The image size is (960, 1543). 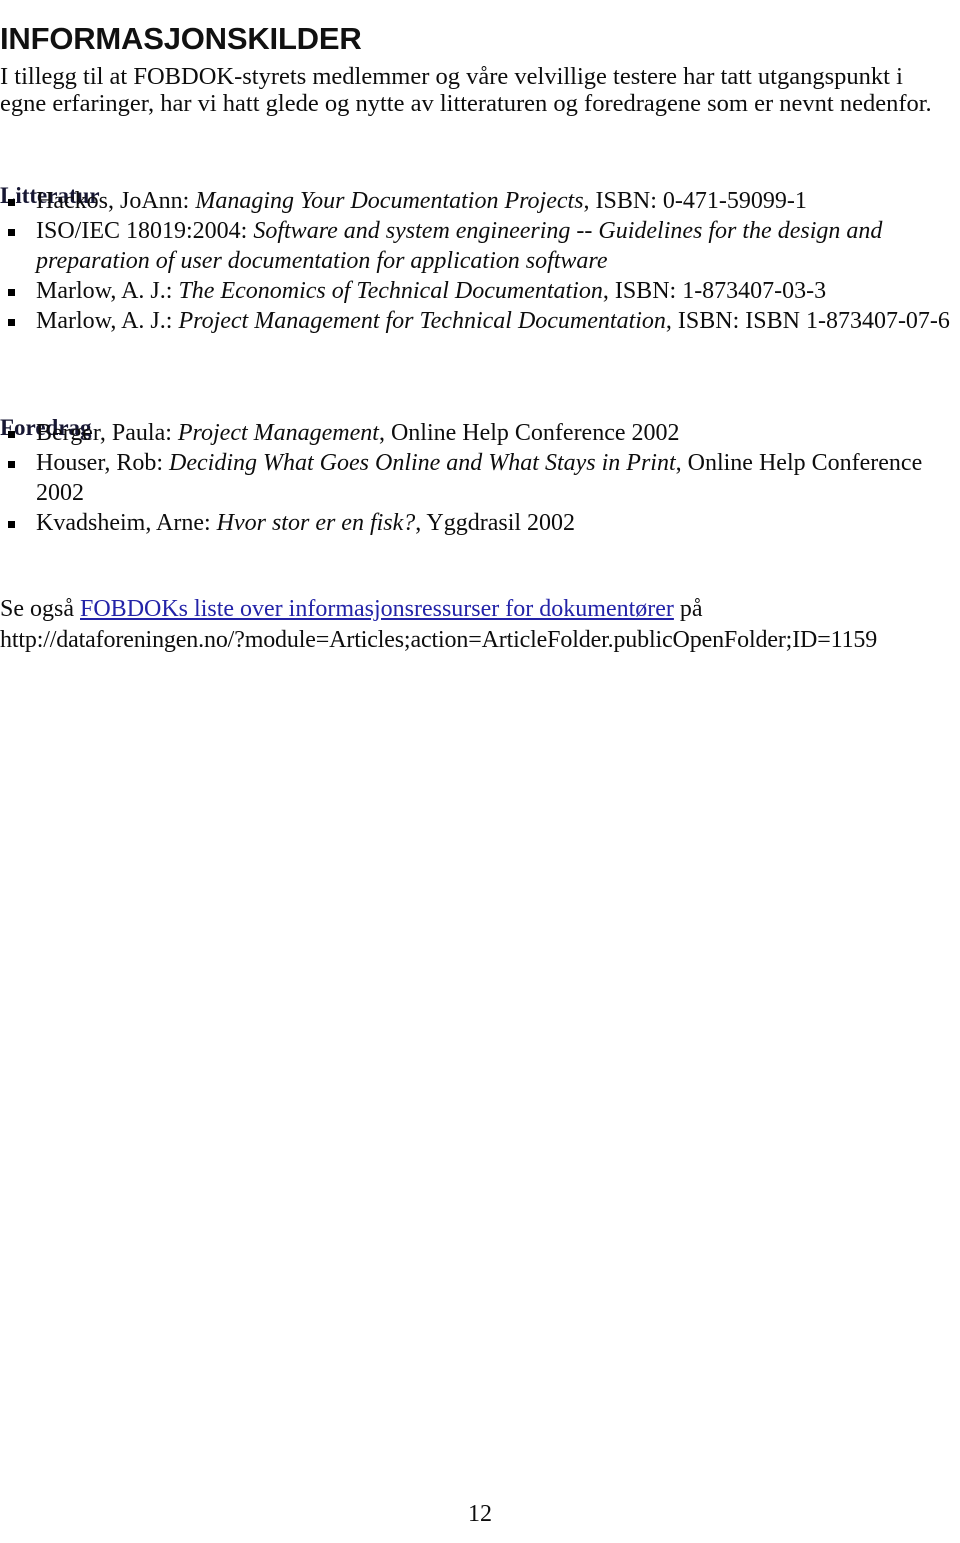 I want to click on reference-title: Project Management, so click(x=278, y=433).